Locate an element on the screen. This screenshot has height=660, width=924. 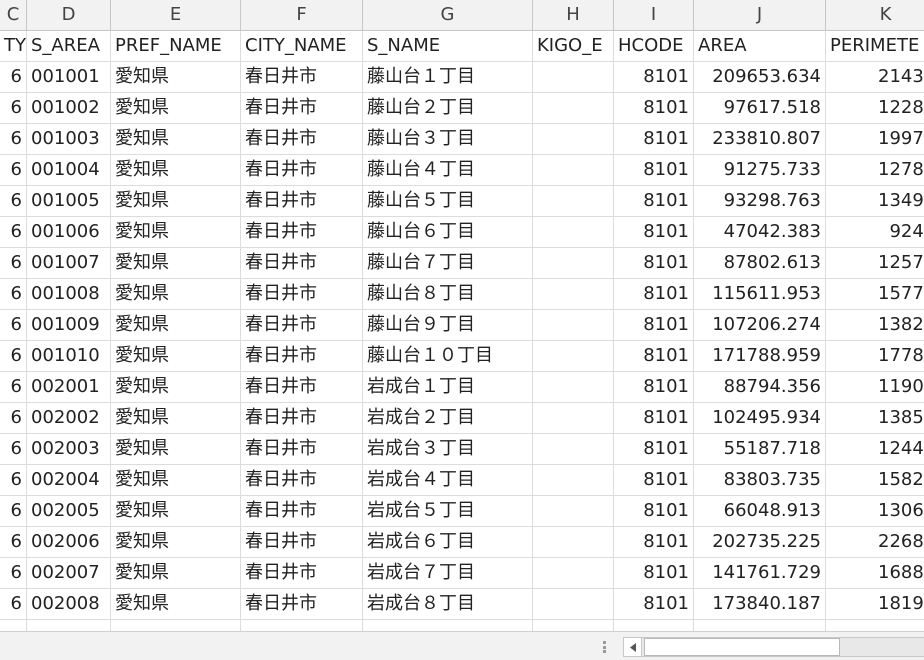
field-header-cell: S_AREA is located at coordinates (69, 46).